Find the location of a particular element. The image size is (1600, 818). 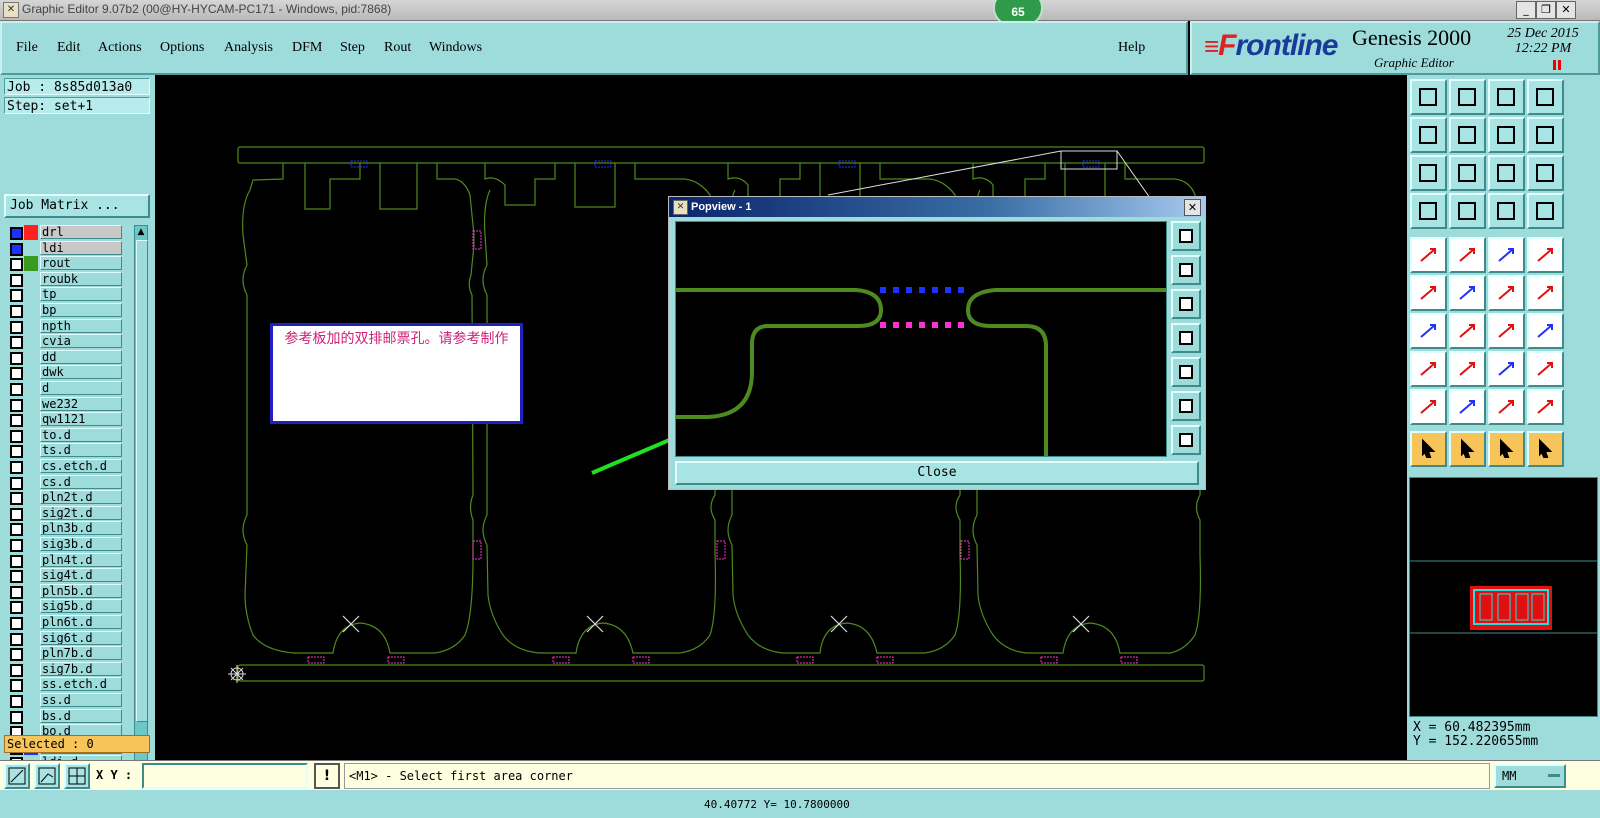

restore-button: ❐ is located at coordinates (1546, 10).